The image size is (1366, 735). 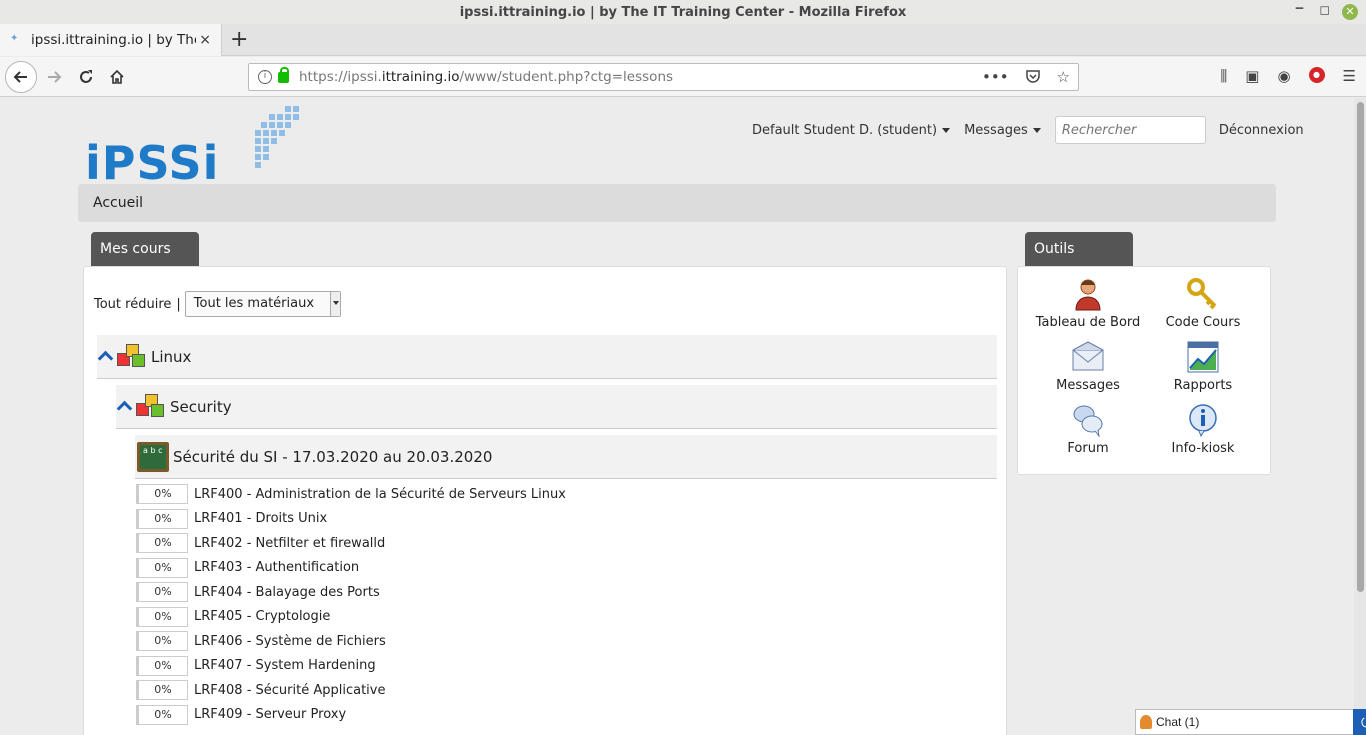 What do you see at coordinates (566, 519) in the screenshot?
I see `lesson-row: 0% LRF401 - Droits Unix` at bounding box center [566, 519].